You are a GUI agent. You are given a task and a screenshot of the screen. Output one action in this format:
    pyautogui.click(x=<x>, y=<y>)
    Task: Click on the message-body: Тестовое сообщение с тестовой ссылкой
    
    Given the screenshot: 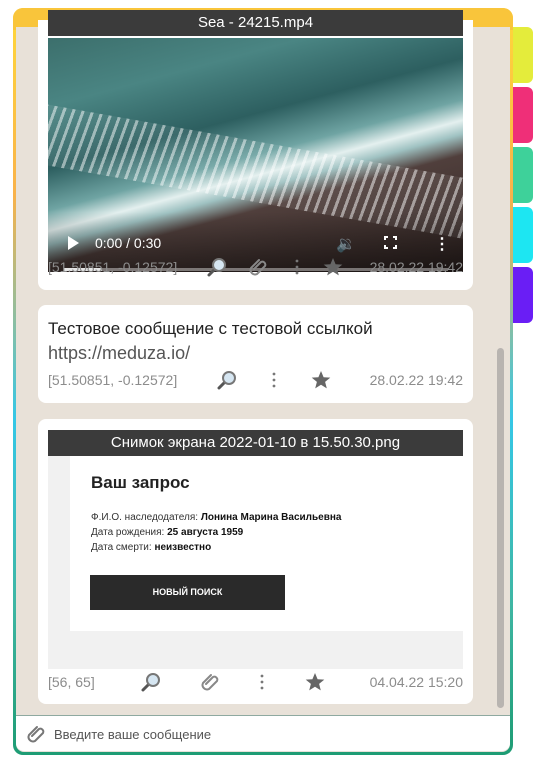 What is the action you would take?
    pyautogui.click(x=210, y=328)
    